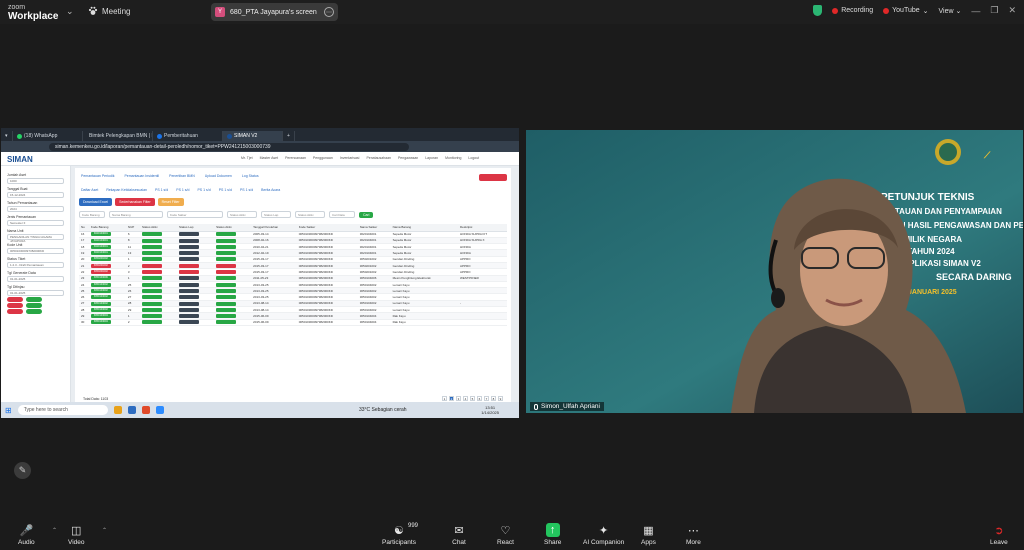 This screenshot has width=1024, height=550. What do you see at coordinates (999, 535) in the screenshot?
I see `toolbar-leave-button: ➲ Leave` at bounding box center [999, 535].